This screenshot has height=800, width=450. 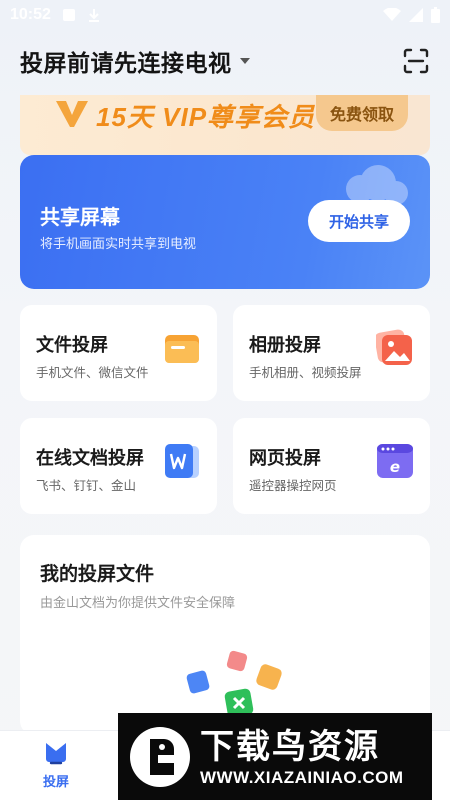 What do you see at coordinates (93, 15) in the screenshot?
I see `download-icon` at bounding box center [93, 15].